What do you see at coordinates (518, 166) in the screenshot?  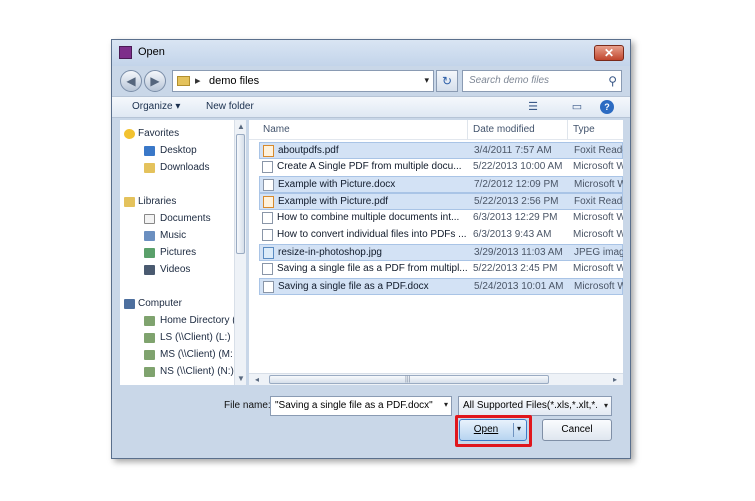 I see `file-date: 5/22/2013 10:00 AM` at bounding box center [518, 166].